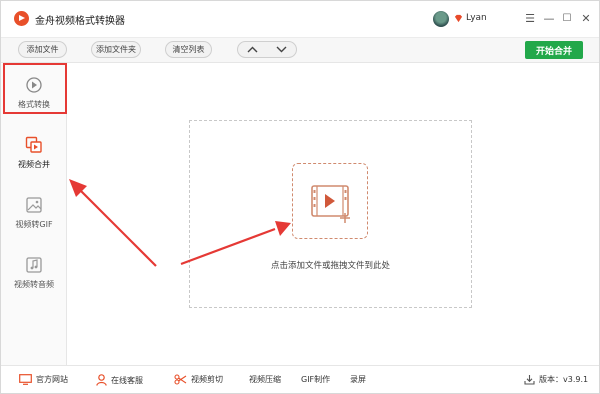 This screenshot has width=600, height=394. What do you see at coordinates (564, 379) in the screenshot?
I see `version-label: 版本：v3.9.1` at bounding box center [564, 379].